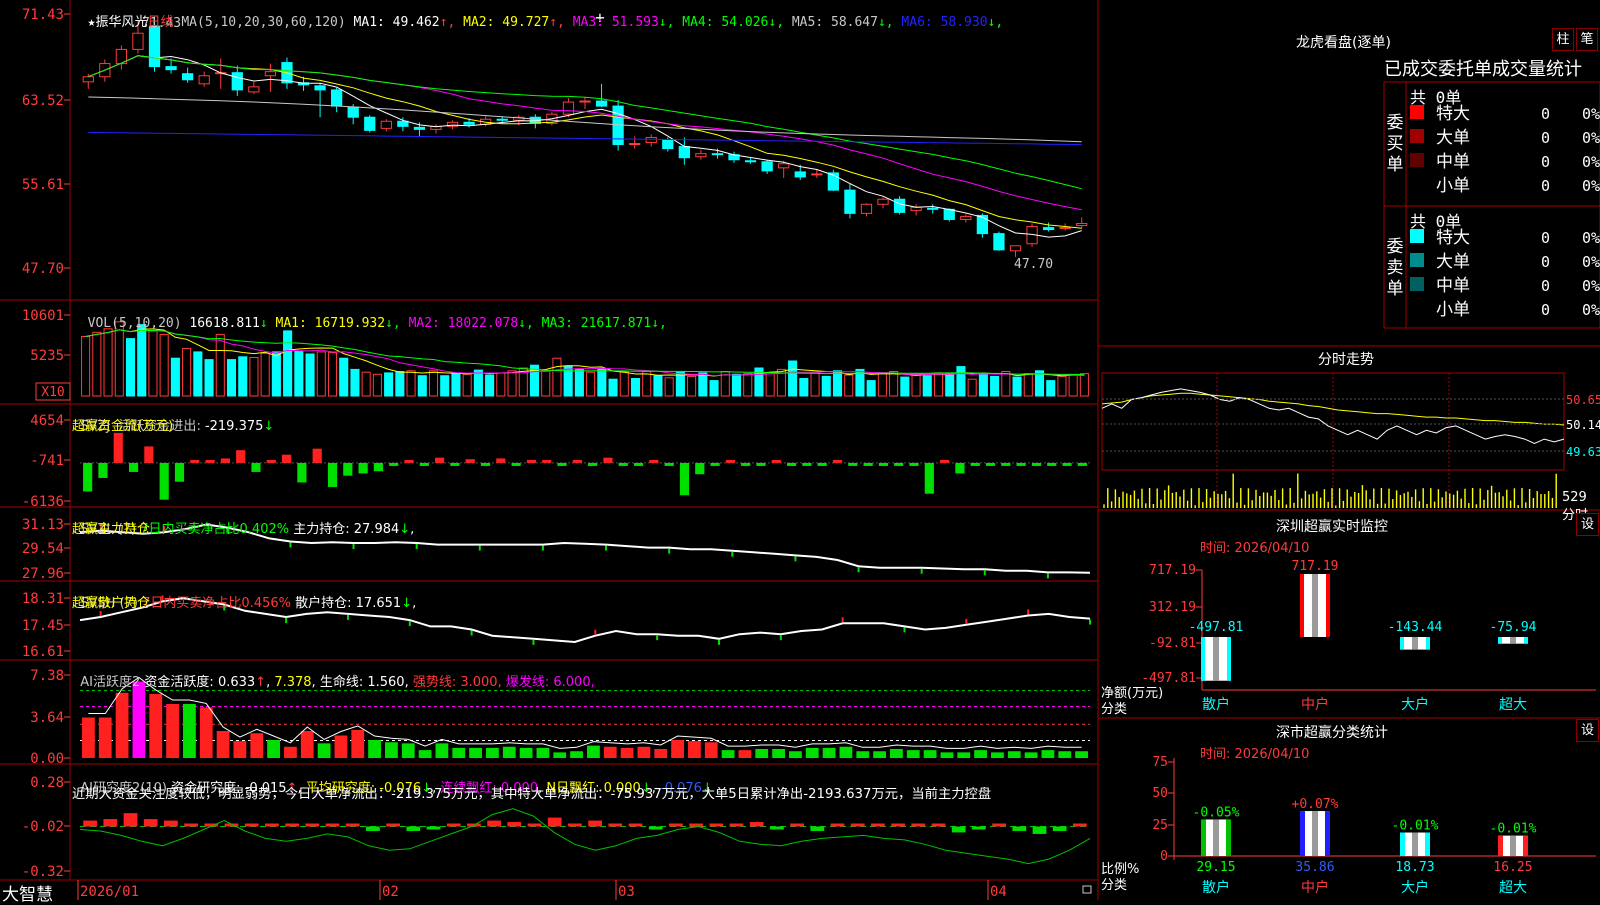 Image resolution: width=1600 pixels, height=905 pixels. I want to click on monitor-y-tick: -92.81, so click(1172, 643).